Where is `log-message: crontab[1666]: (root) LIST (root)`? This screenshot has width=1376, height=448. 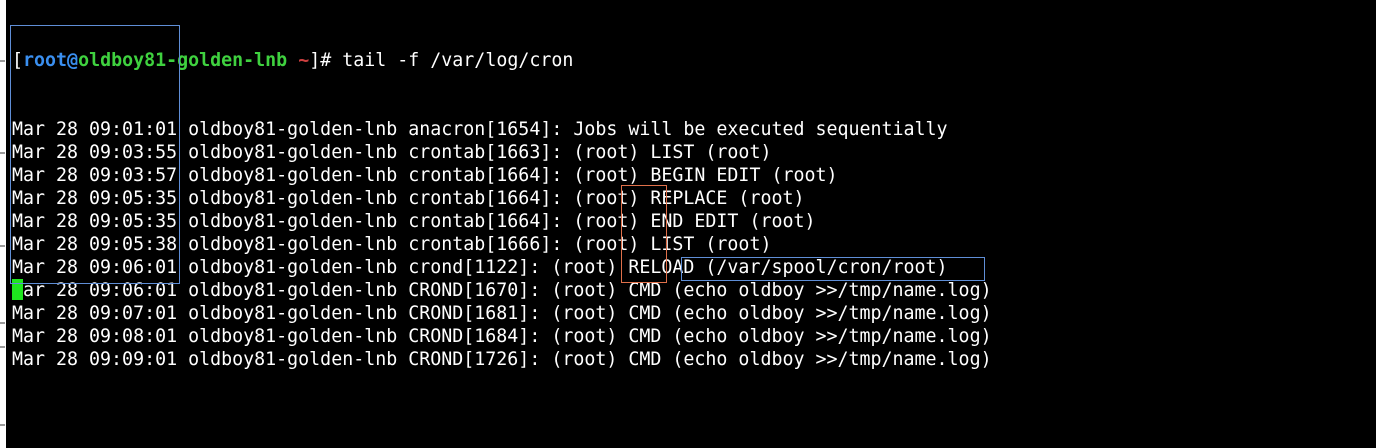
log-message: crontab[1666]: (root) LIST (root) is located at coordinates (590, 244).